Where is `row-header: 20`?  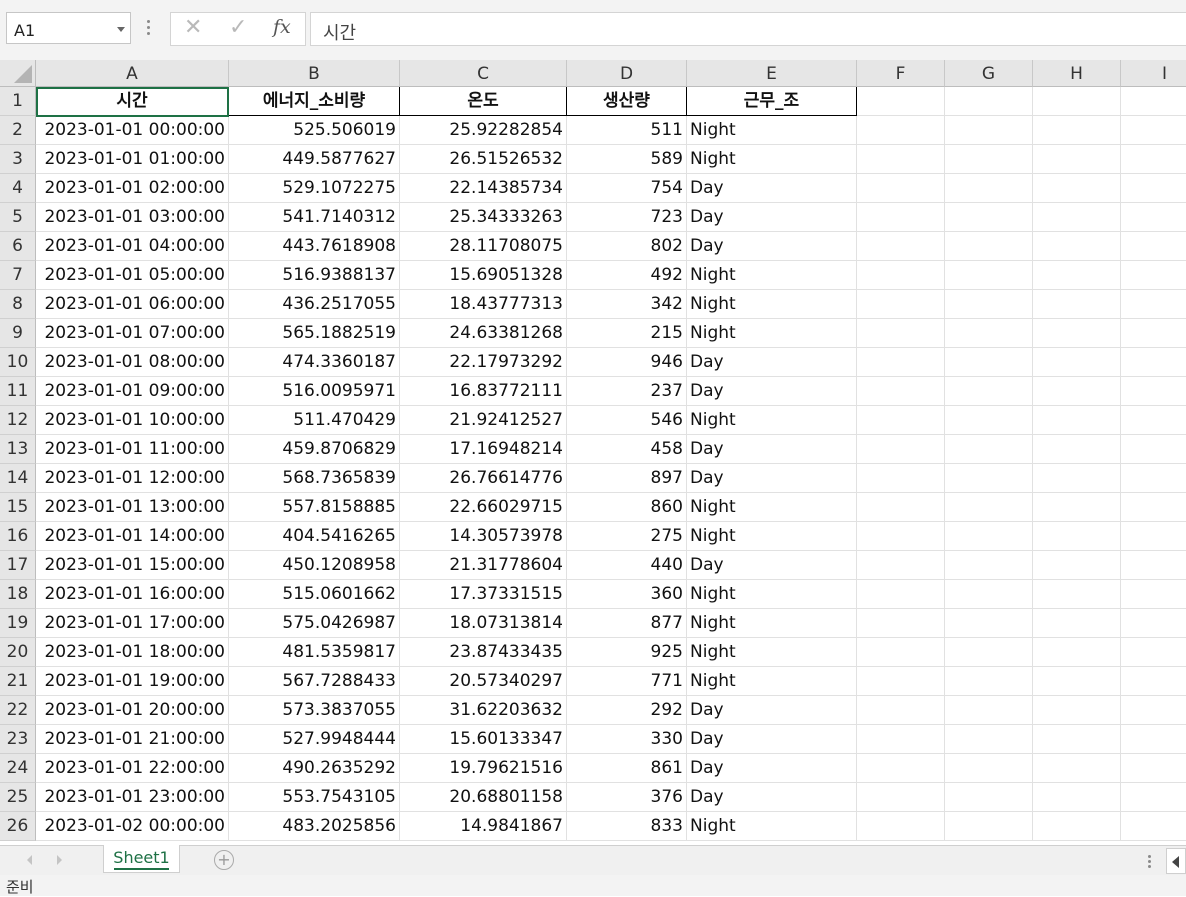
row-header: 20 is located at coordinates (18, 652).